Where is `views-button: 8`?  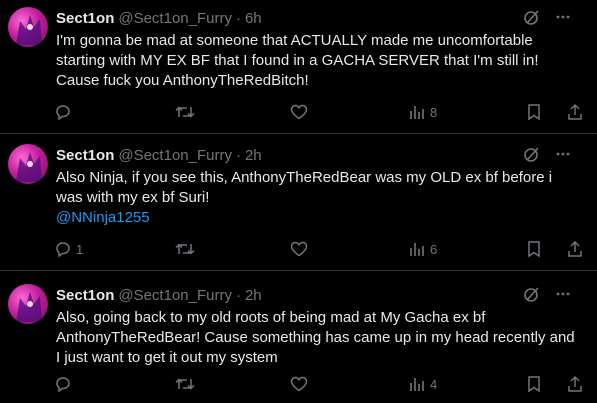
views-button: 8 is located at coordinates (422, 112).